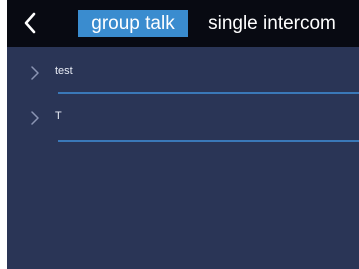 This screenshot has height=269, width=359. I want to click on tab-single-intercom: single intercom, so click(272, 23).